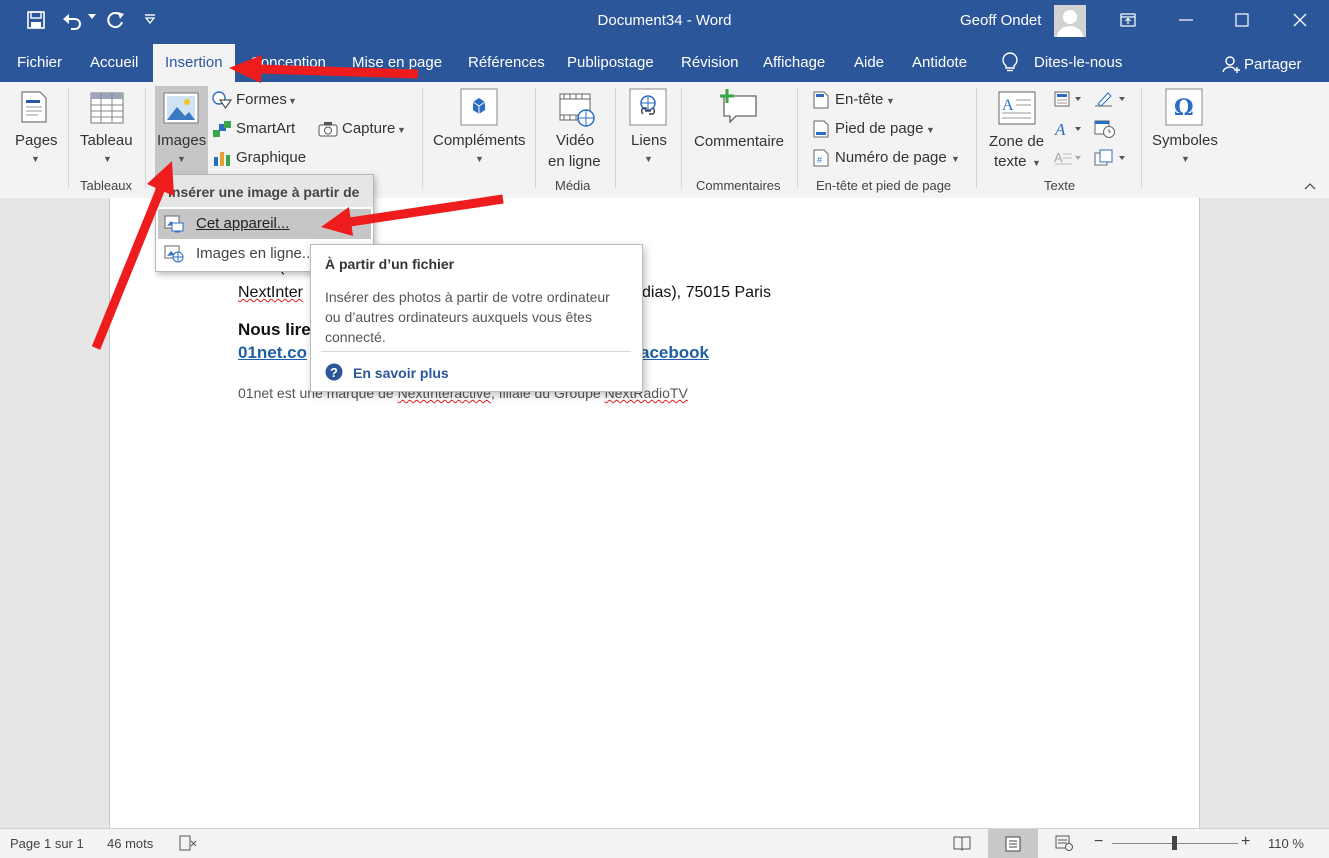 Image resolution: width=1329 pixels, height=858 pixels. Describe the element at coordinates (132, 255) in the screenshot. I see `red-arrow-to-images-button` at that location.